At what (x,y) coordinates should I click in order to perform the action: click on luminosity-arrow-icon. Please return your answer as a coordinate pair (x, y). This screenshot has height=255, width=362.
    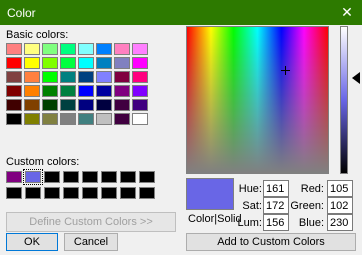
    Looking at the image, I should click on (356, 78).